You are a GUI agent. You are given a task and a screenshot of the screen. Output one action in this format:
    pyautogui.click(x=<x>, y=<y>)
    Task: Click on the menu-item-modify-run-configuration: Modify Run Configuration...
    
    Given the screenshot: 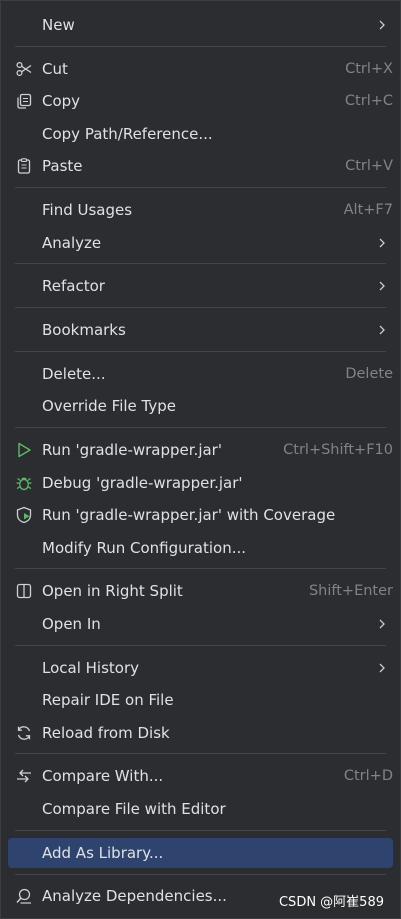 What is the action you would take?
    pyautogui.click(x=200, y=548)
    